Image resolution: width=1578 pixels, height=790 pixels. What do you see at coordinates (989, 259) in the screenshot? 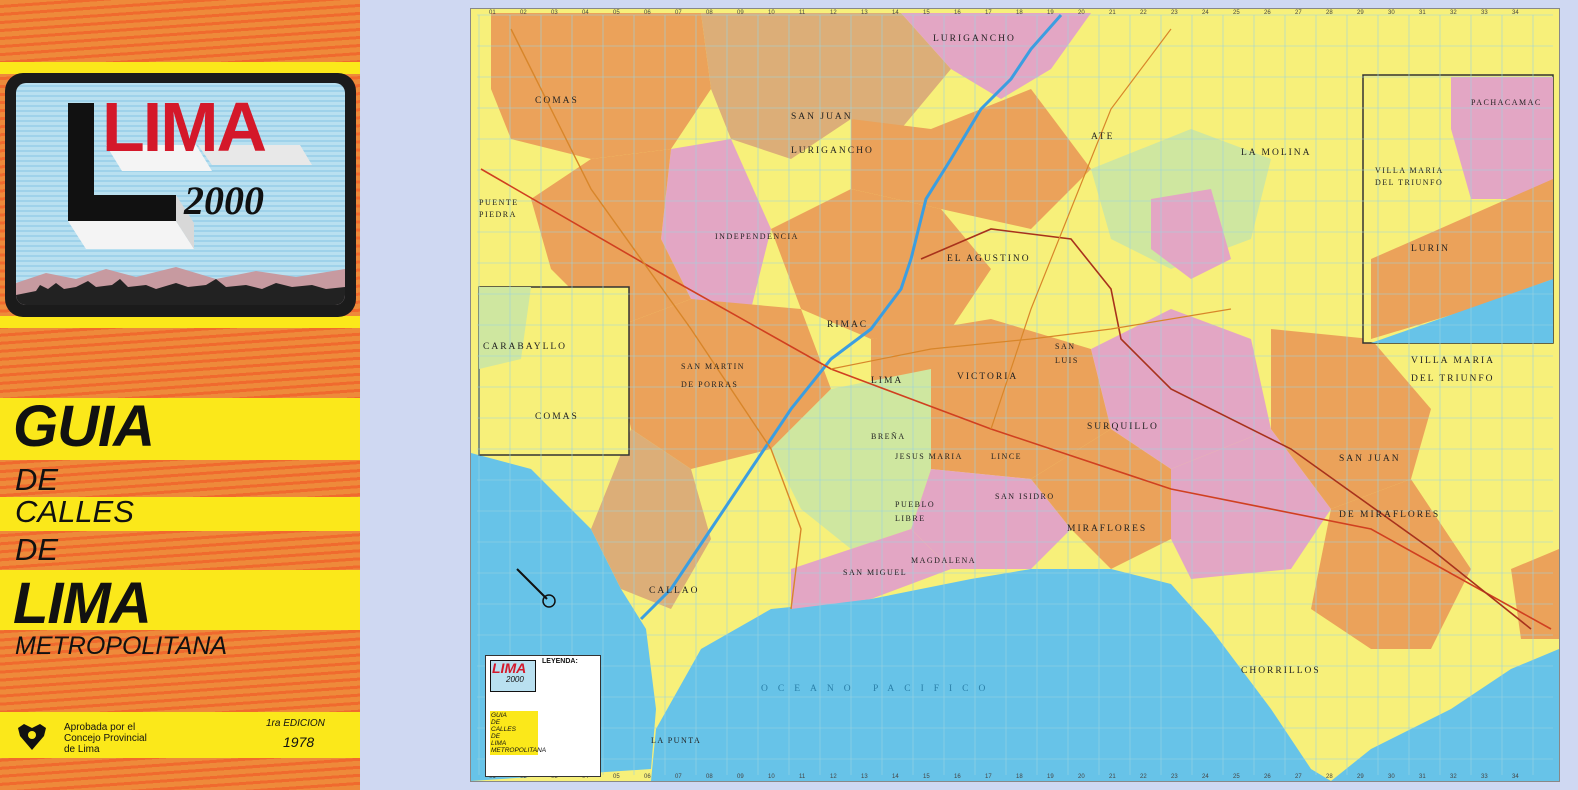
I see `label-el-agustino: EL AGUSTINO` at bounding box center [989, 259].